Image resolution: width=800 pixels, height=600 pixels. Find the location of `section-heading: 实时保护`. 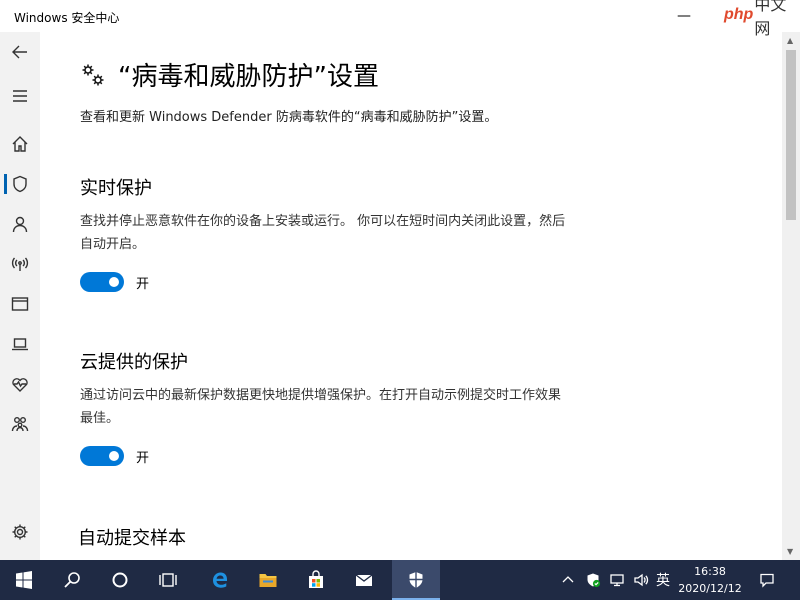

section-heading: 实时保护 is located at coordinates (116, 188).